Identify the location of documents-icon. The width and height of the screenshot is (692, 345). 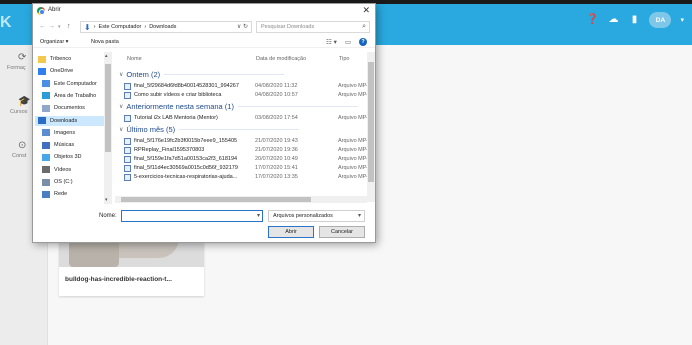
(46, 108).